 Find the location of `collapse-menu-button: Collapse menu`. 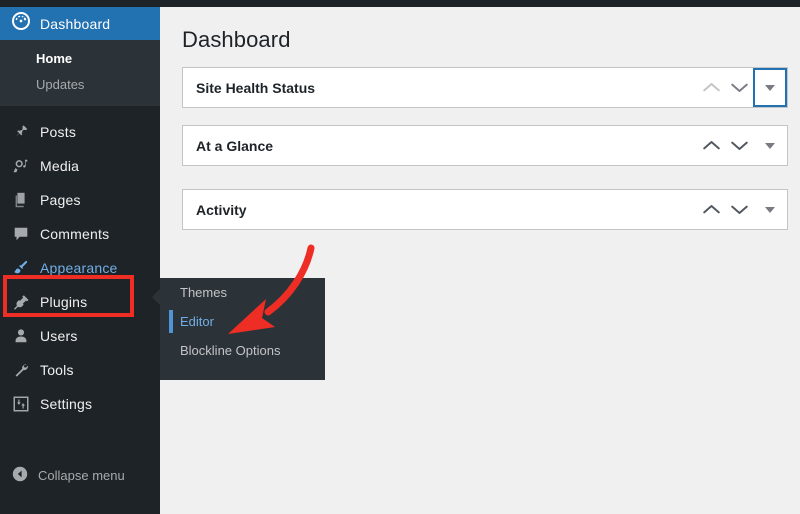

collapse-menu-button: Collapse menu is located at coordinates (62, 475).